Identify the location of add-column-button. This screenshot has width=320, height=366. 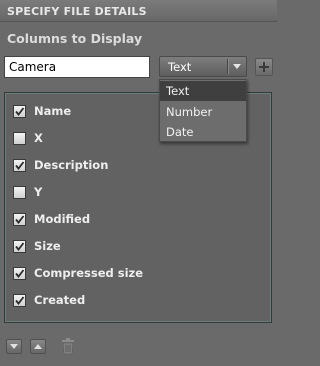
(264, 67).